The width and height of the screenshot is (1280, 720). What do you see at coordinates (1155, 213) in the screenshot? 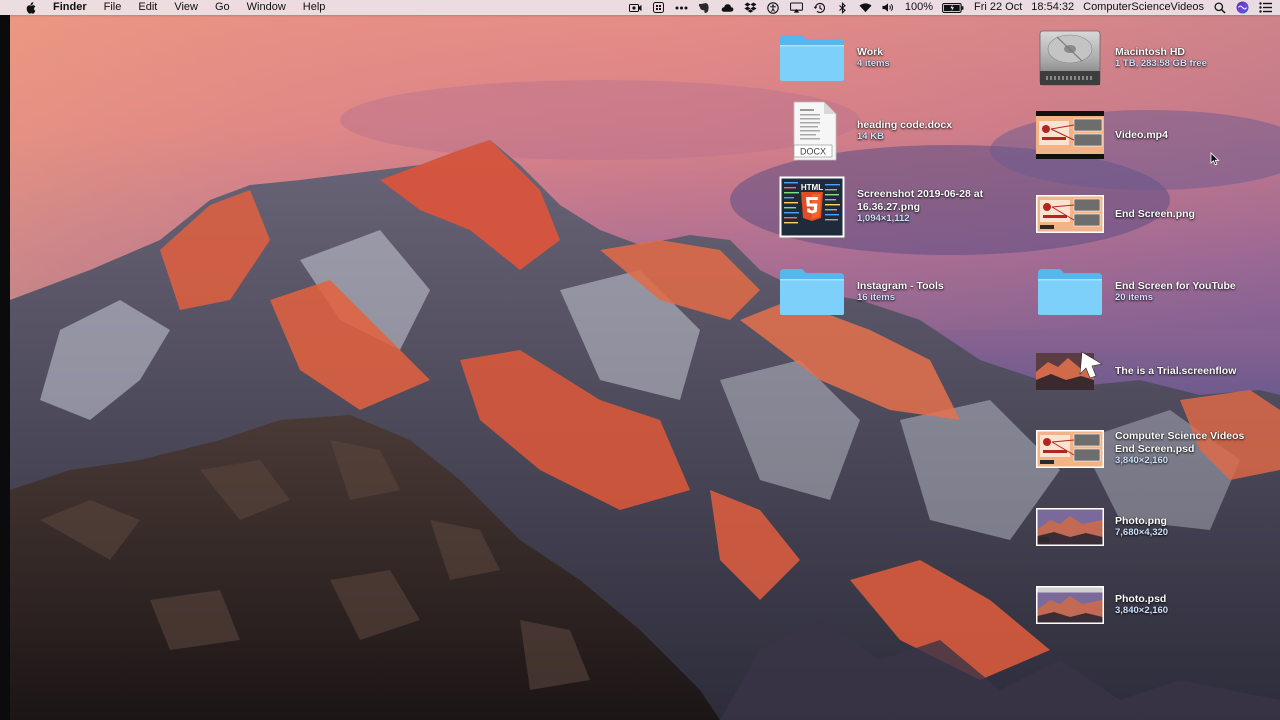
I see `item-name: End Screen.png` at bounding box center [1155, 213].